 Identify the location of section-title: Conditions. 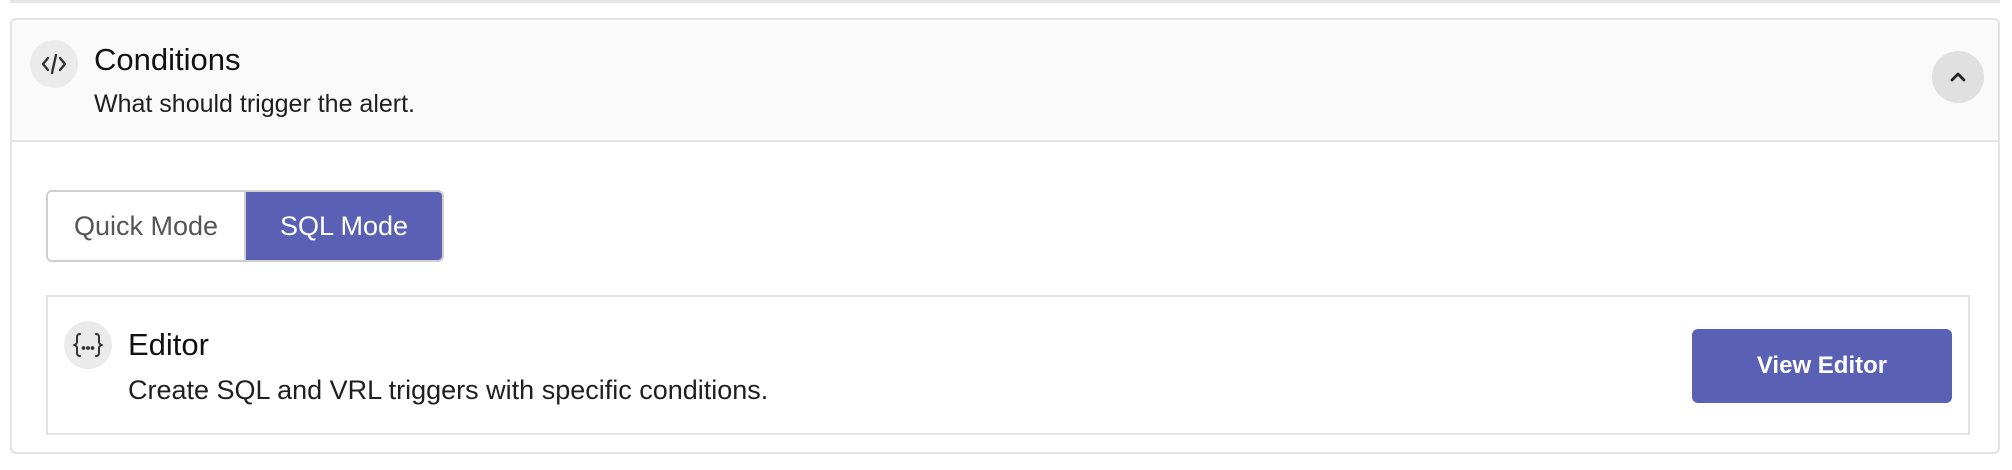
(167, 59).